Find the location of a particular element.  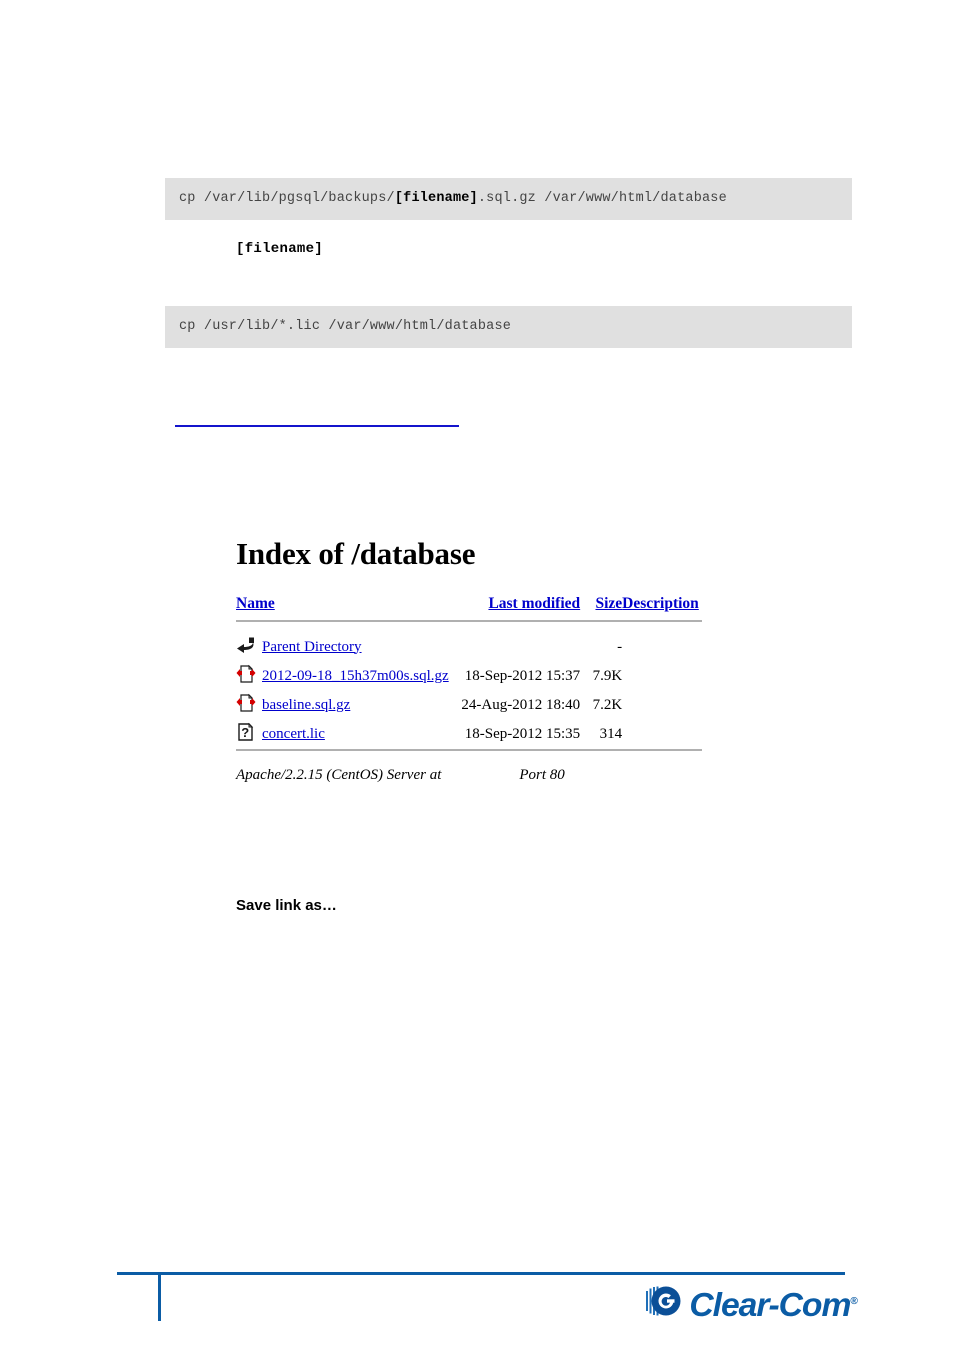

table-row: ? concert.lic 18-Sep-2012 15:35 314 is located at coordinates (469, 735).